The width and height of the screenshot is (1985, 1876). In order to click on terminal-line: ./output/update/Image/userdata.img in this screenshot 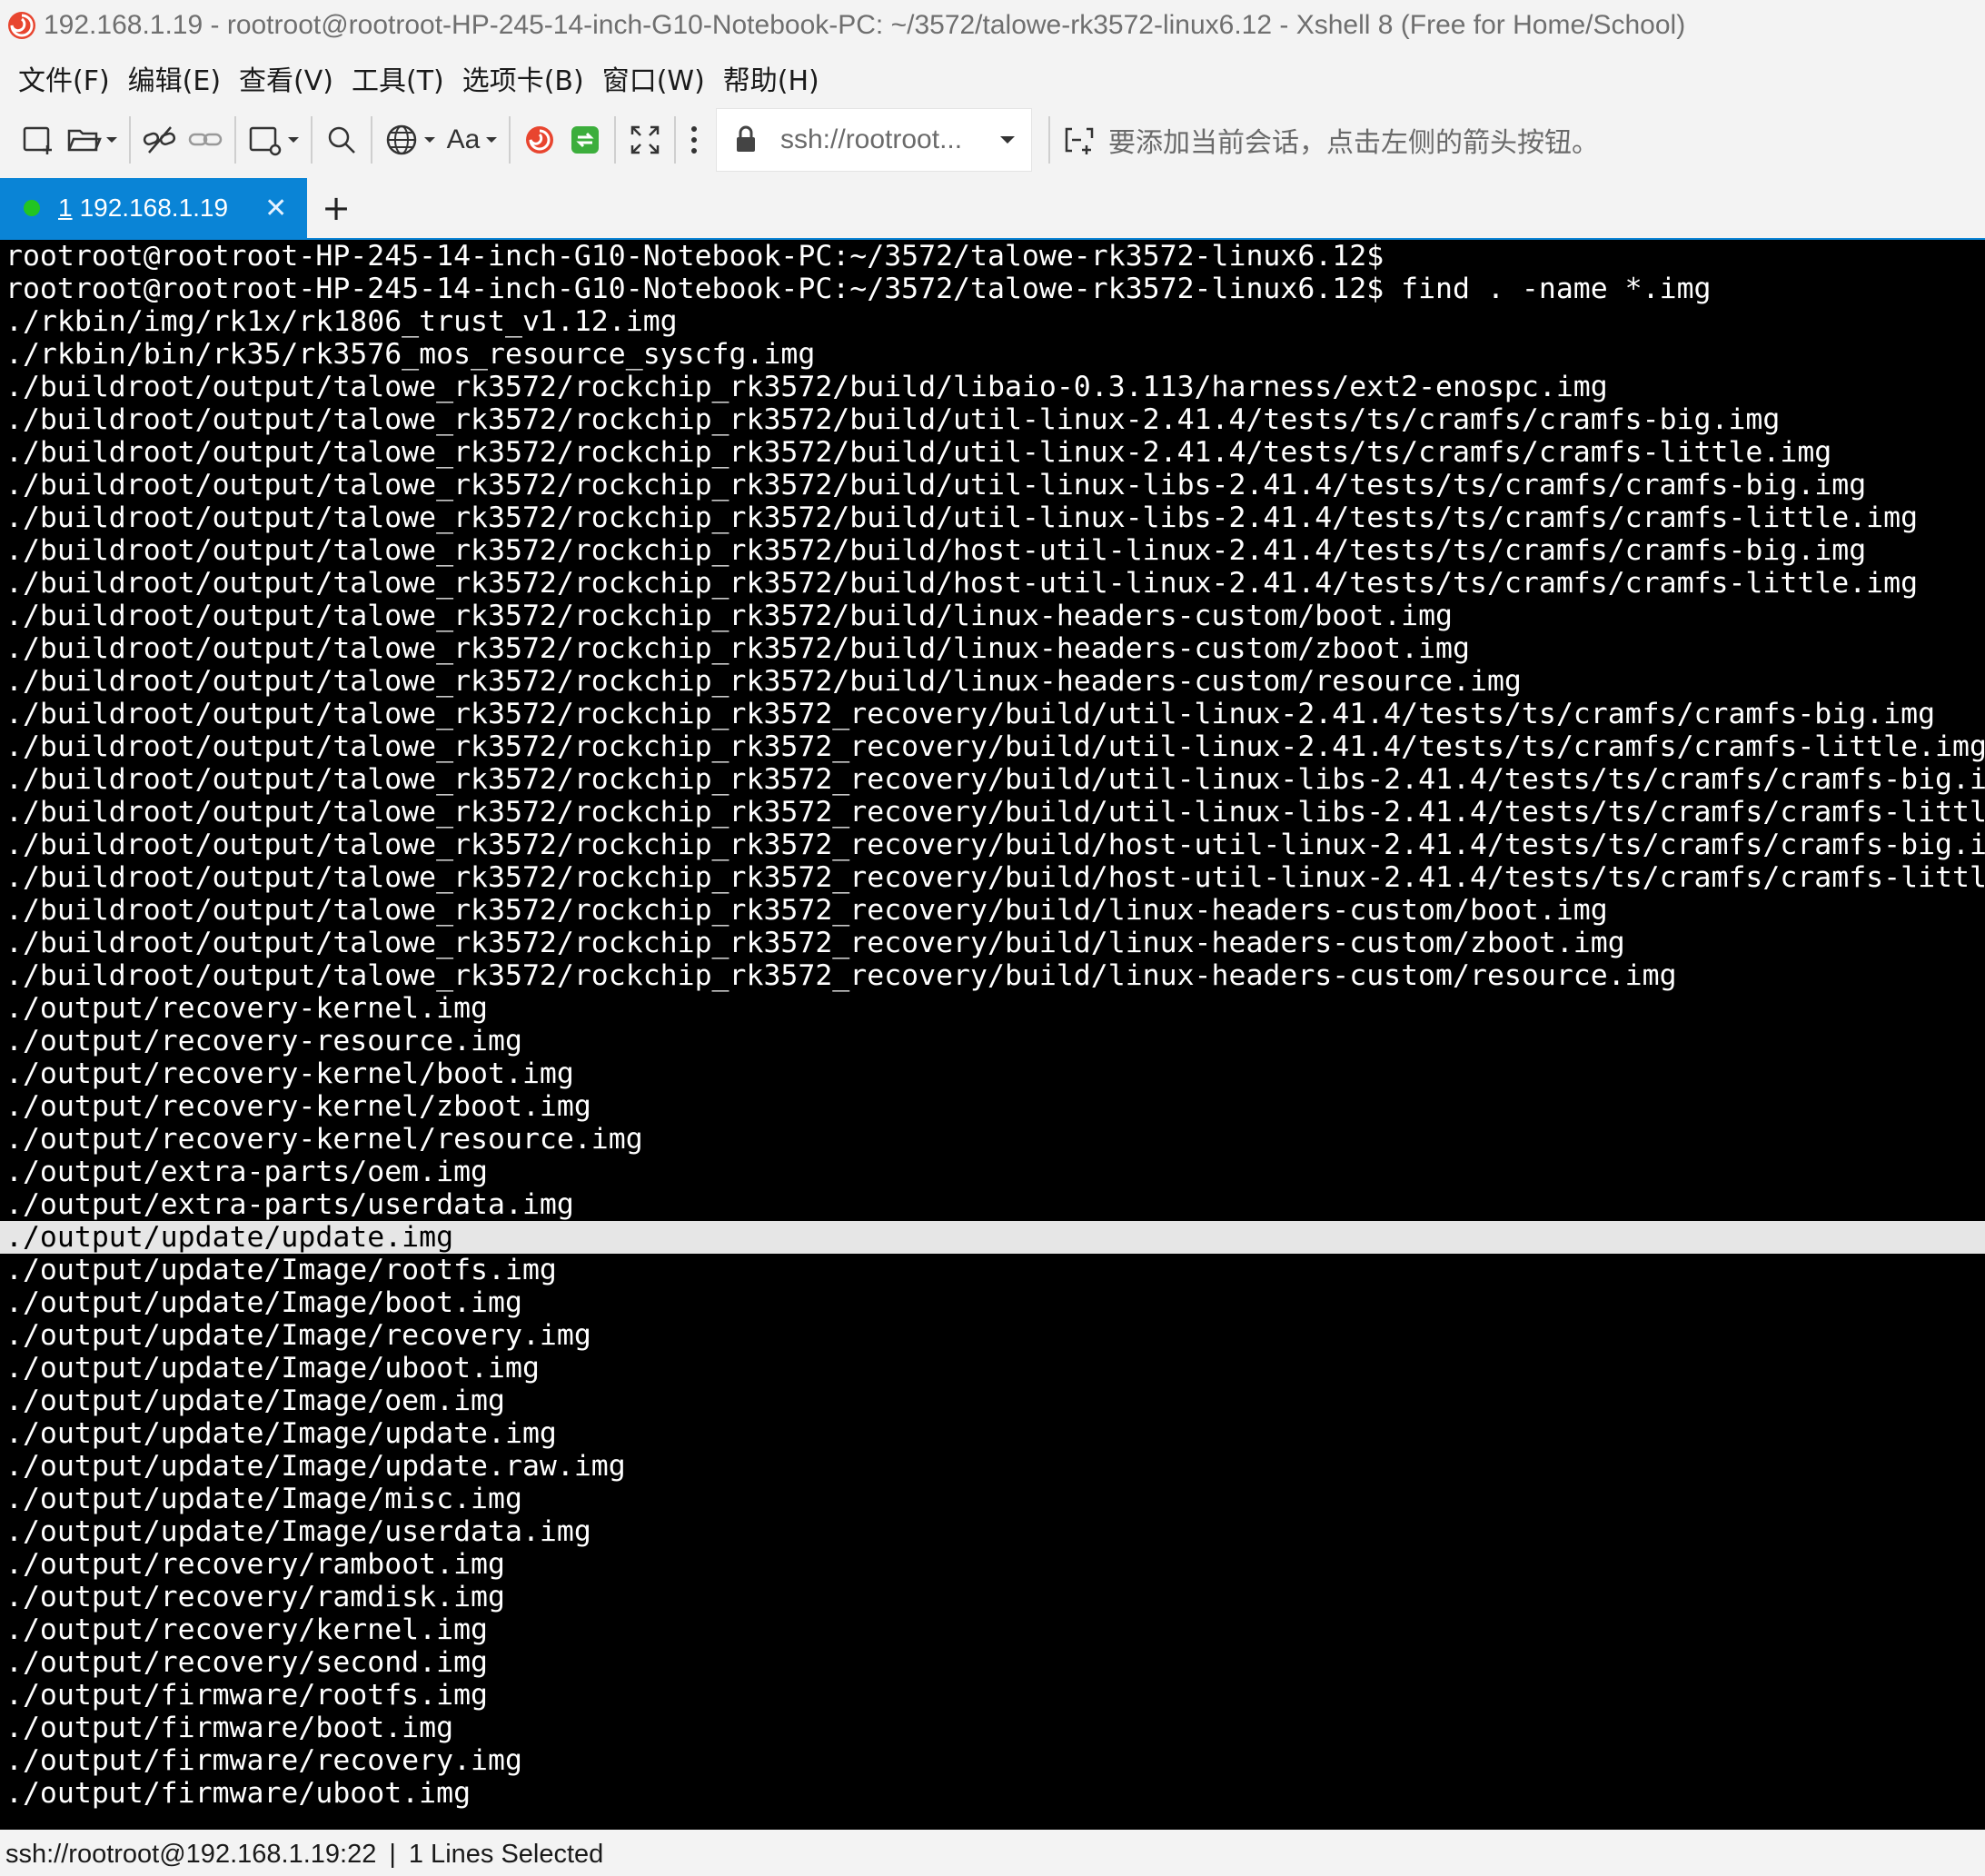, I will do `click(298, 1531)`.